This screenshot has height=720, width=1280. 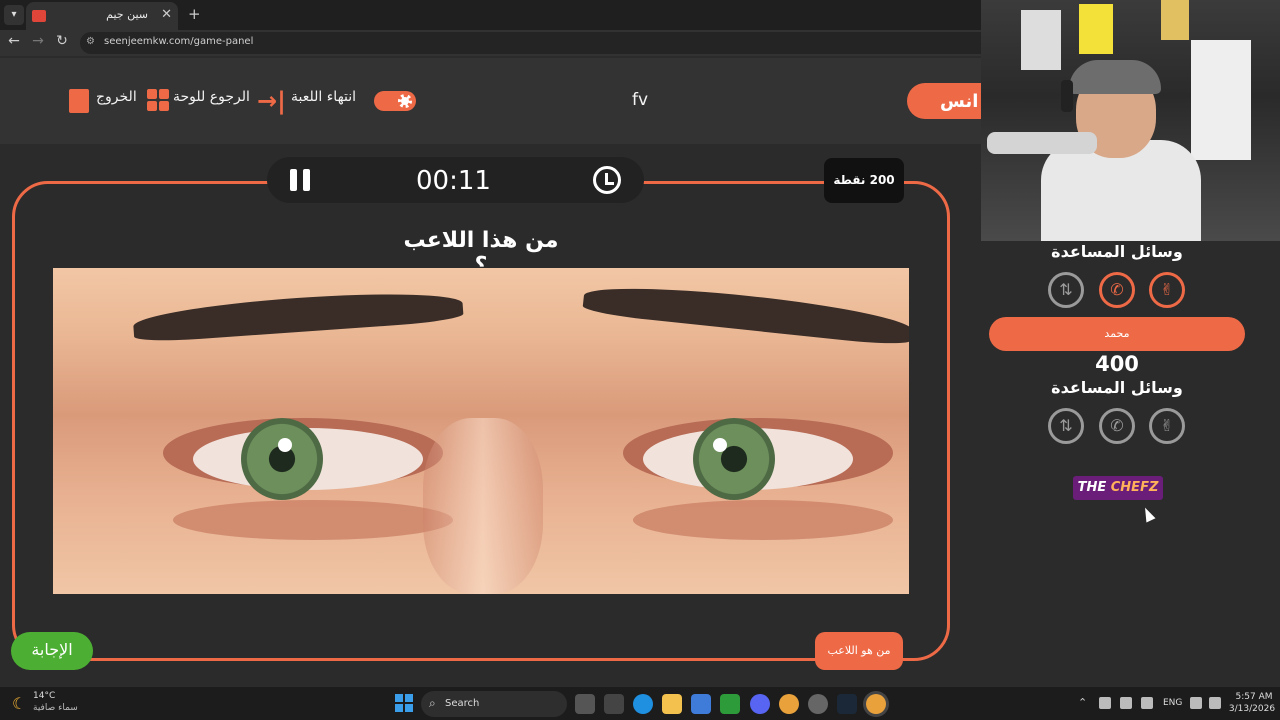 What do you see at coordinates (158, 100) in the screenshot?
I see `board-grid-icon` at bounding box center [158, 100].